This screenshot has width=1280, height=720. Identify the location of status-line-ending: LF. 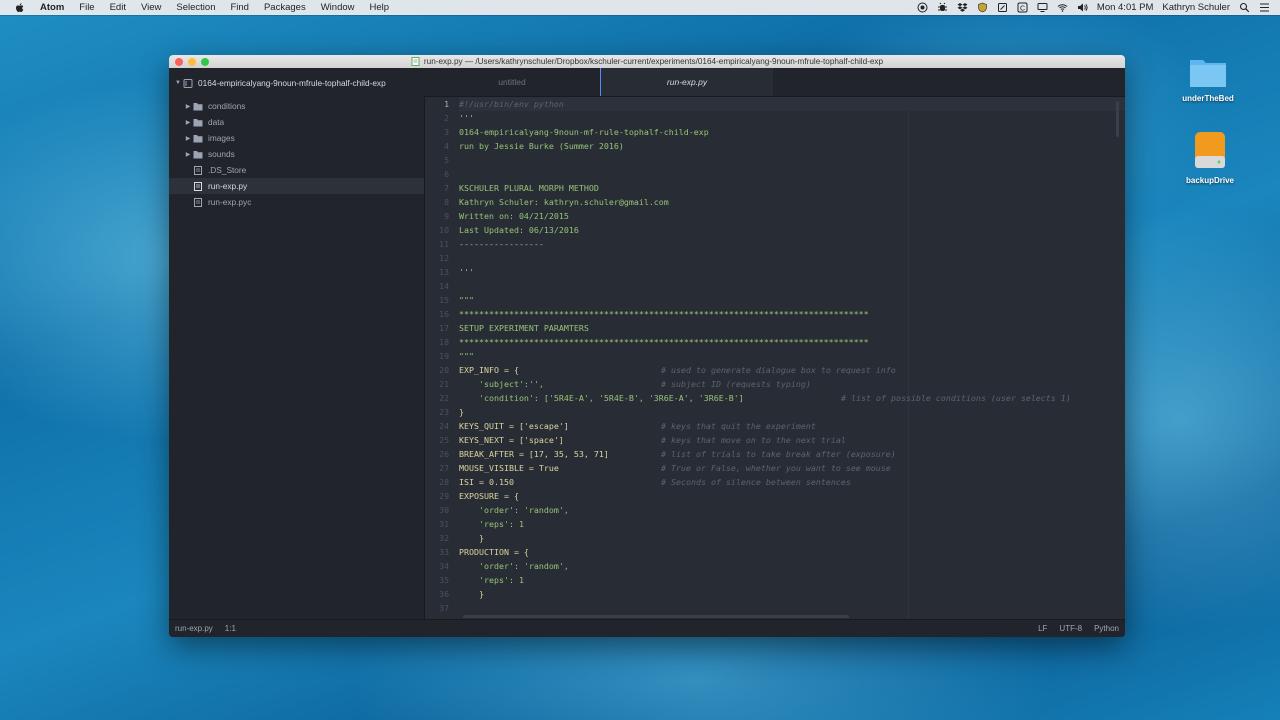
(1042, 628).